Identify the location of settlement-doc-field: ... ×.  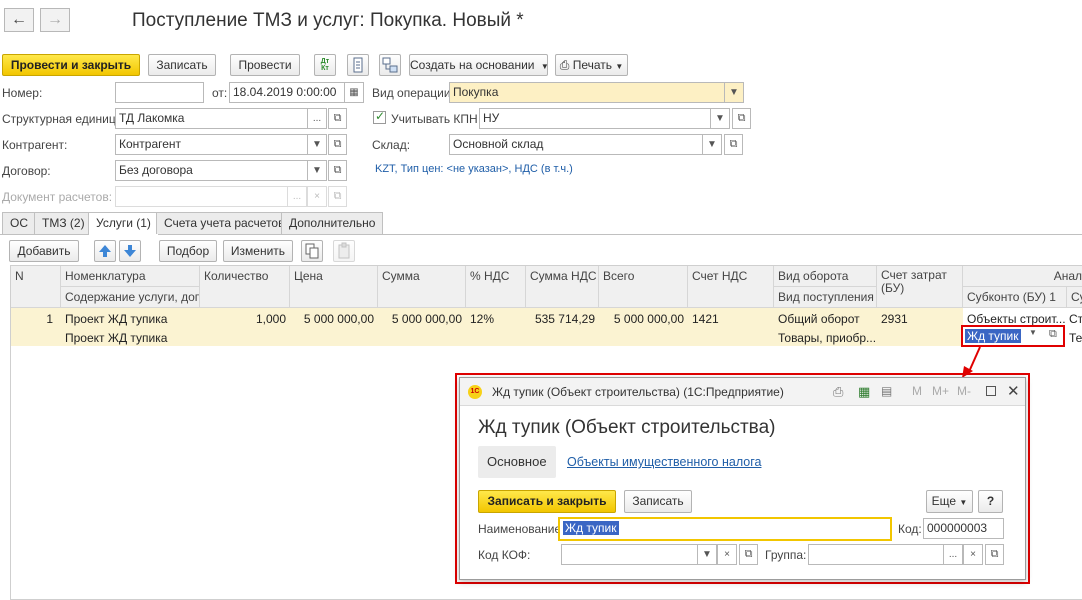
(221, 196).